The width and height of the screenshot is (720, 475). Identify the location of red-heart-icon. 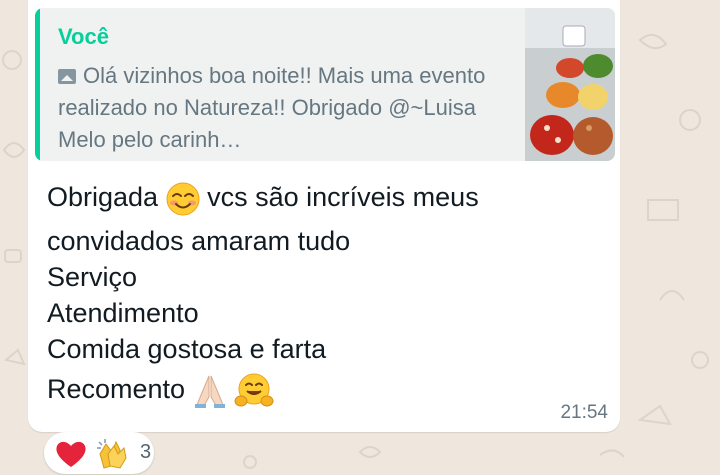
(71, 454).